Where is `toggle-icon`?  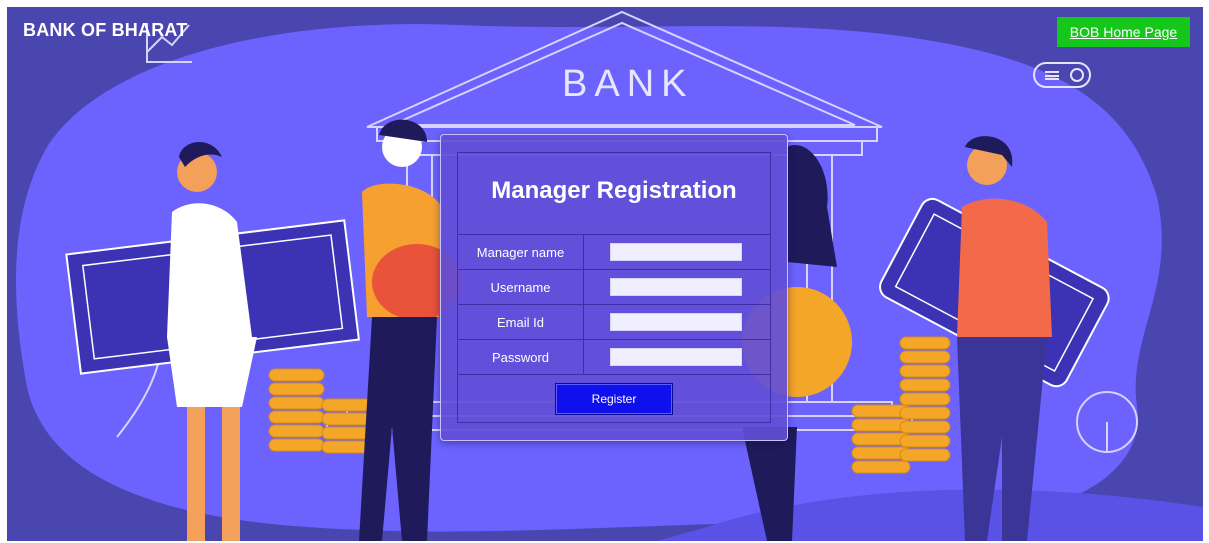 toggle-icon is located at coordinates (1062, 75).